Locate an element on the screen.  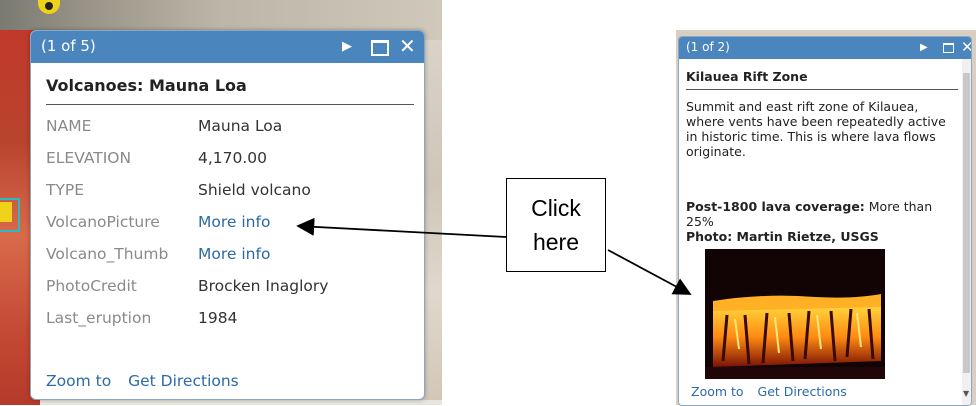
annotation-arrows is located at coordinates (494, 256).